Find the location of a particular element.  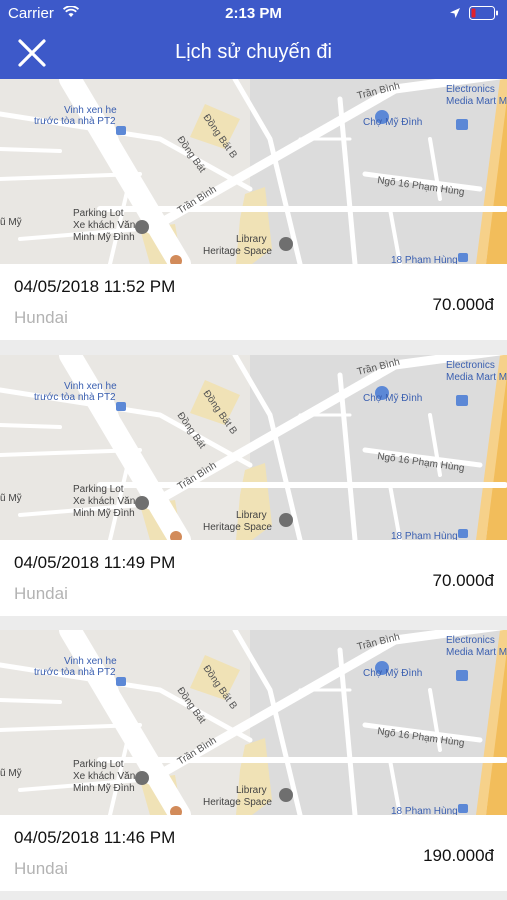

page-title: Lịch sử chuyến đi is located at coordinates (253, 52).